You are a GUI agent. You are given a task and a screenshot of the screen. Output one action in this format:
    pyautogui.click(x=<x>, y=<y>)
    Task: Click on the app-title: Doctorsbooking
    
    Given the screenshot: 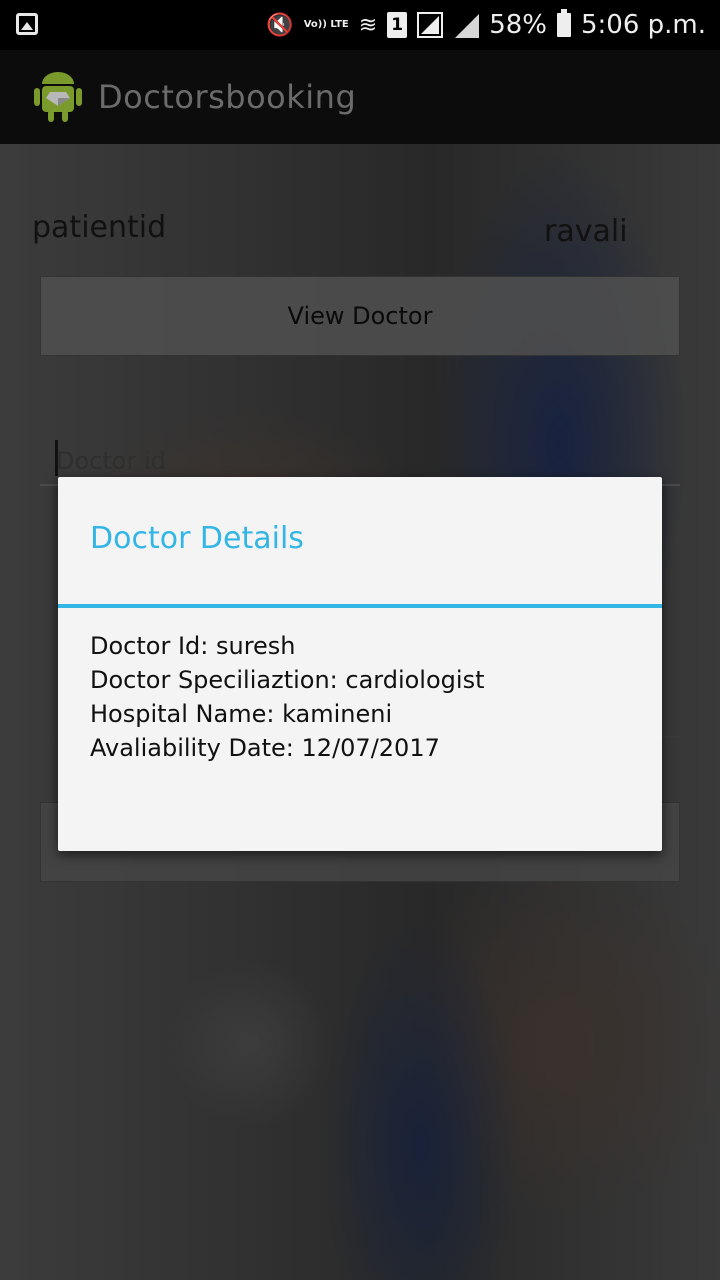 What is the action you would take?
    pyautogui.click(x=227, y=97)
    